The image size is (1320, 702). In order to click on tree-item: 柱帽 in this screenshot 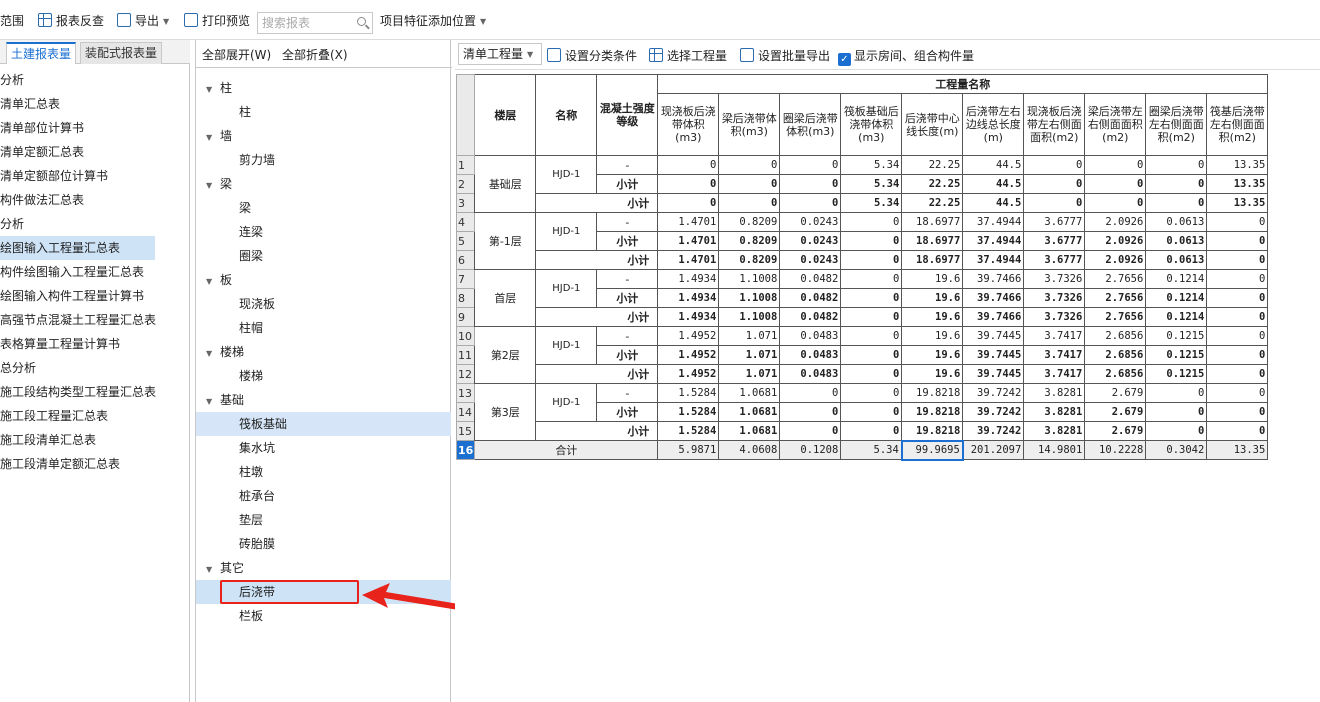, I will do `click(323, 328)`.